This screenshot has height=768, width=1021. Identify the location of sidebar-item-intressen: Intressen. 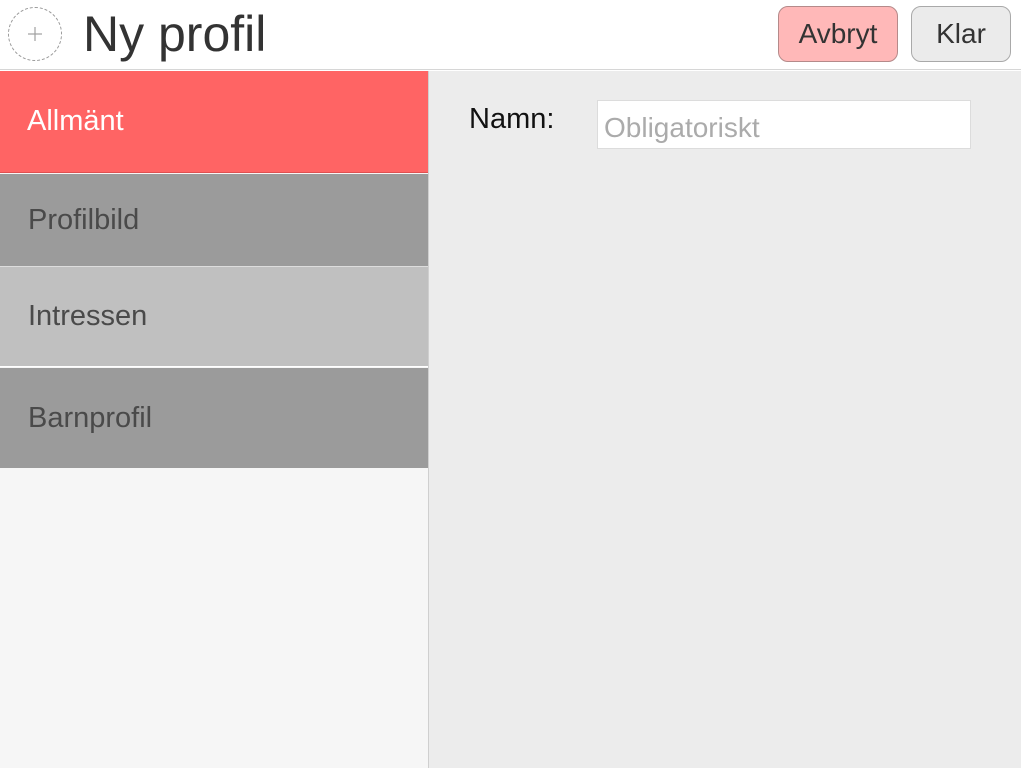
(214, 317).